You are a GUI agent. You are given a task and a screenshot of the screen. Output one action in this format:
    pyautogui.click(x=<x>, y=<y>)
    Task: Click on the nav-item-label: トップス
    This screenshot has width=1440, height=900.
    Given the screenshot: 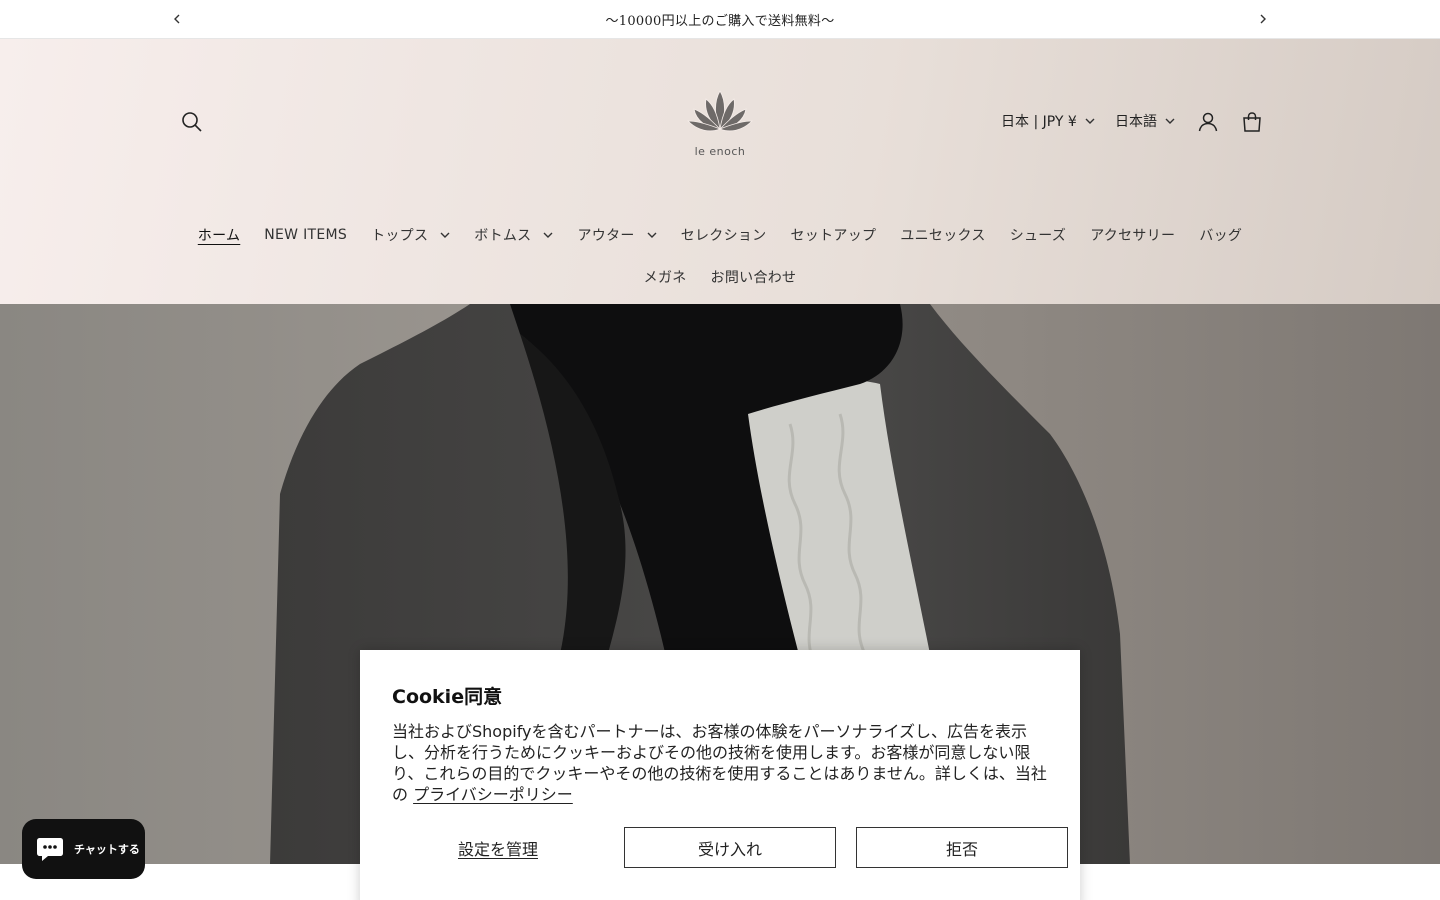 What is the action you would take?
    pyautogui.click(x=400, y=236)
    